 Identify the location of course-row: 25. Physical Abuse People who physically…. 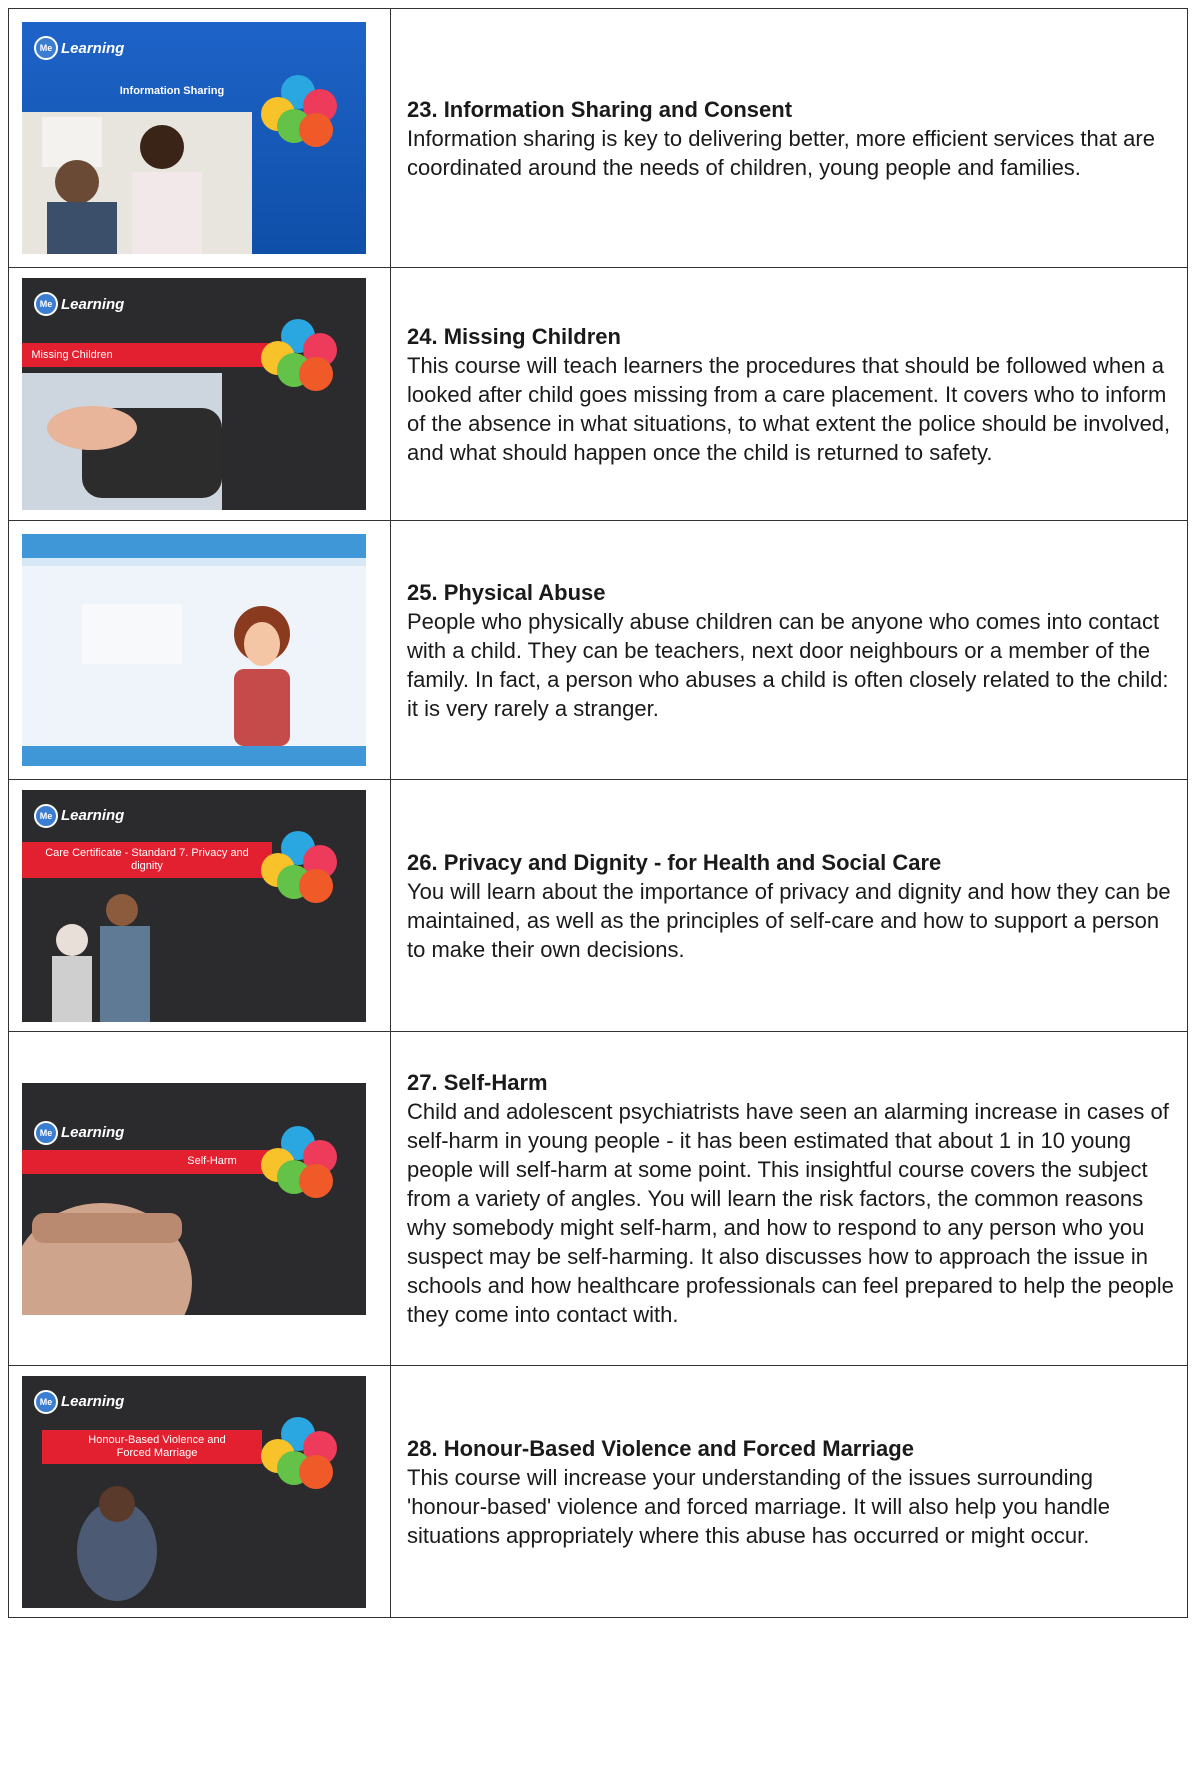
(598, 650).